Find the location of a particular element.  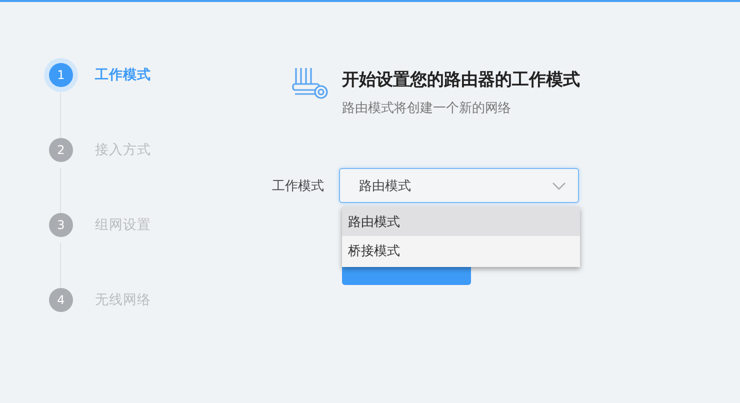

step-label: 工作模式 is located at coordinates (123, 75).